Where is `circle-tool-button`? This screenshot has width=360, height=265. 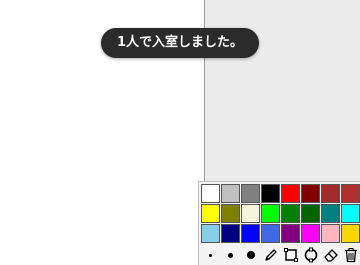
circle-tool-button is located at coordinates (310, 255).